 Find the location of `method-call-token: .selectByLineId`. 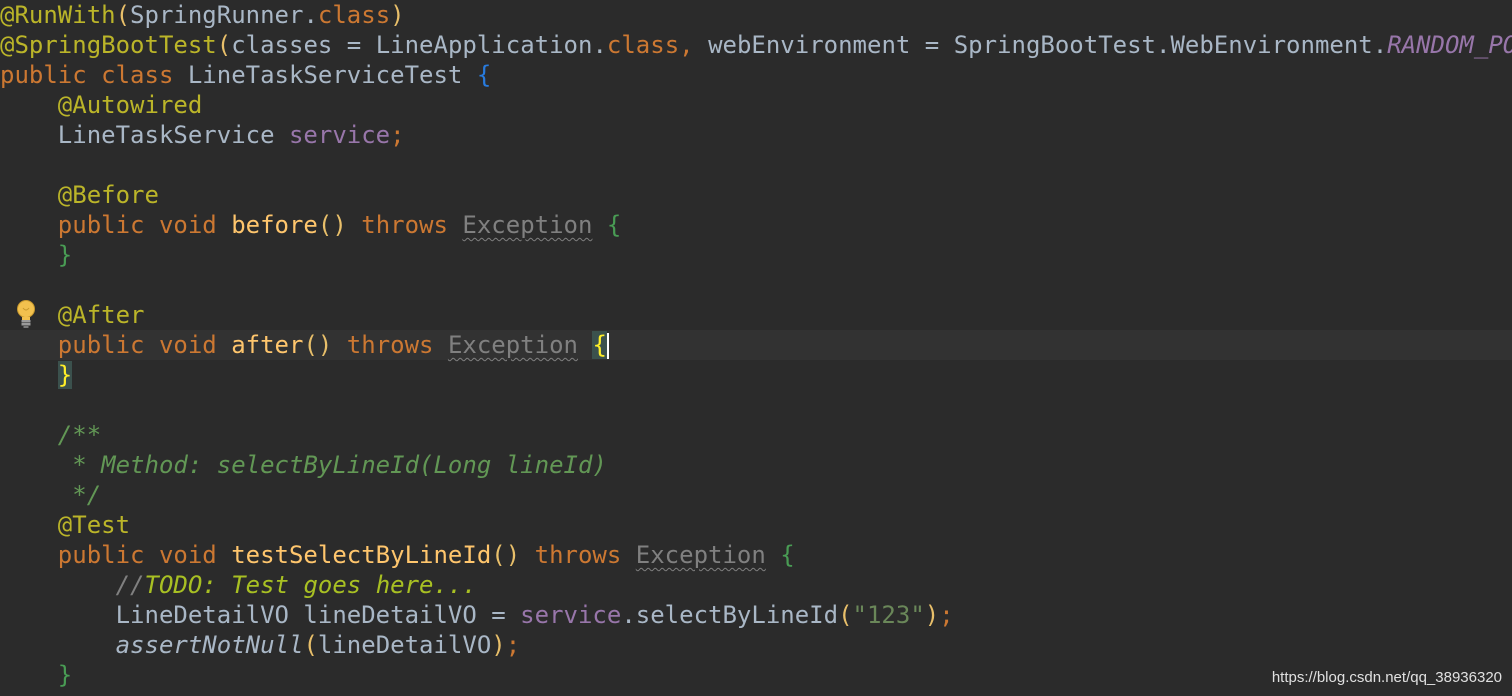

method-call-token: .selectByLineId is located at coordinates (730, 615).